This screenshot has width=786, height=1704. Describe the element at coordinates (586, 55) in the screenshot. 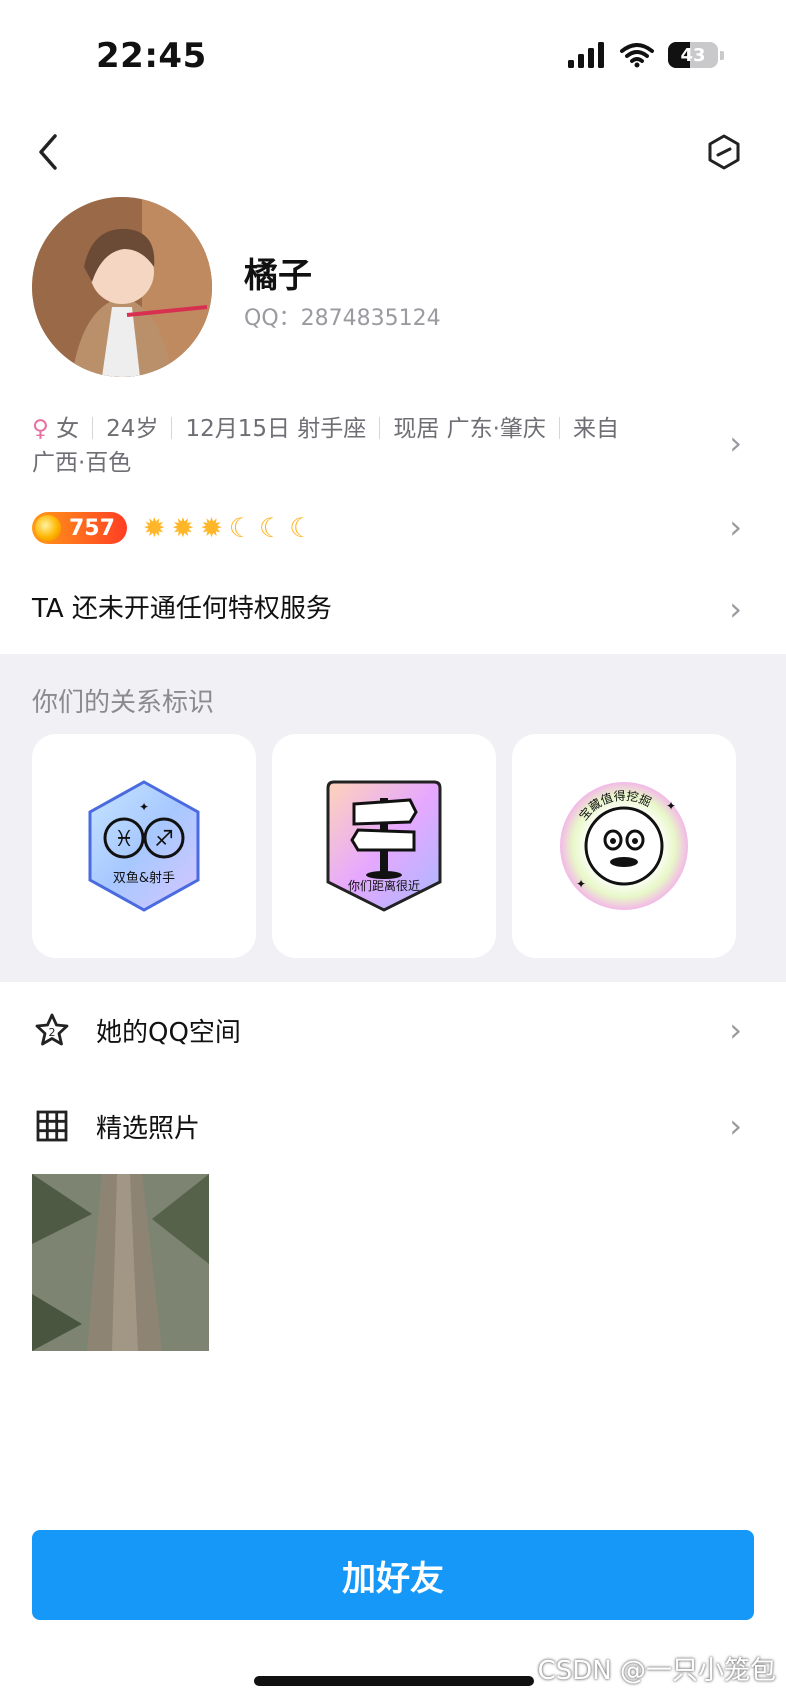

I see `cellular-signal-icon` at that location.